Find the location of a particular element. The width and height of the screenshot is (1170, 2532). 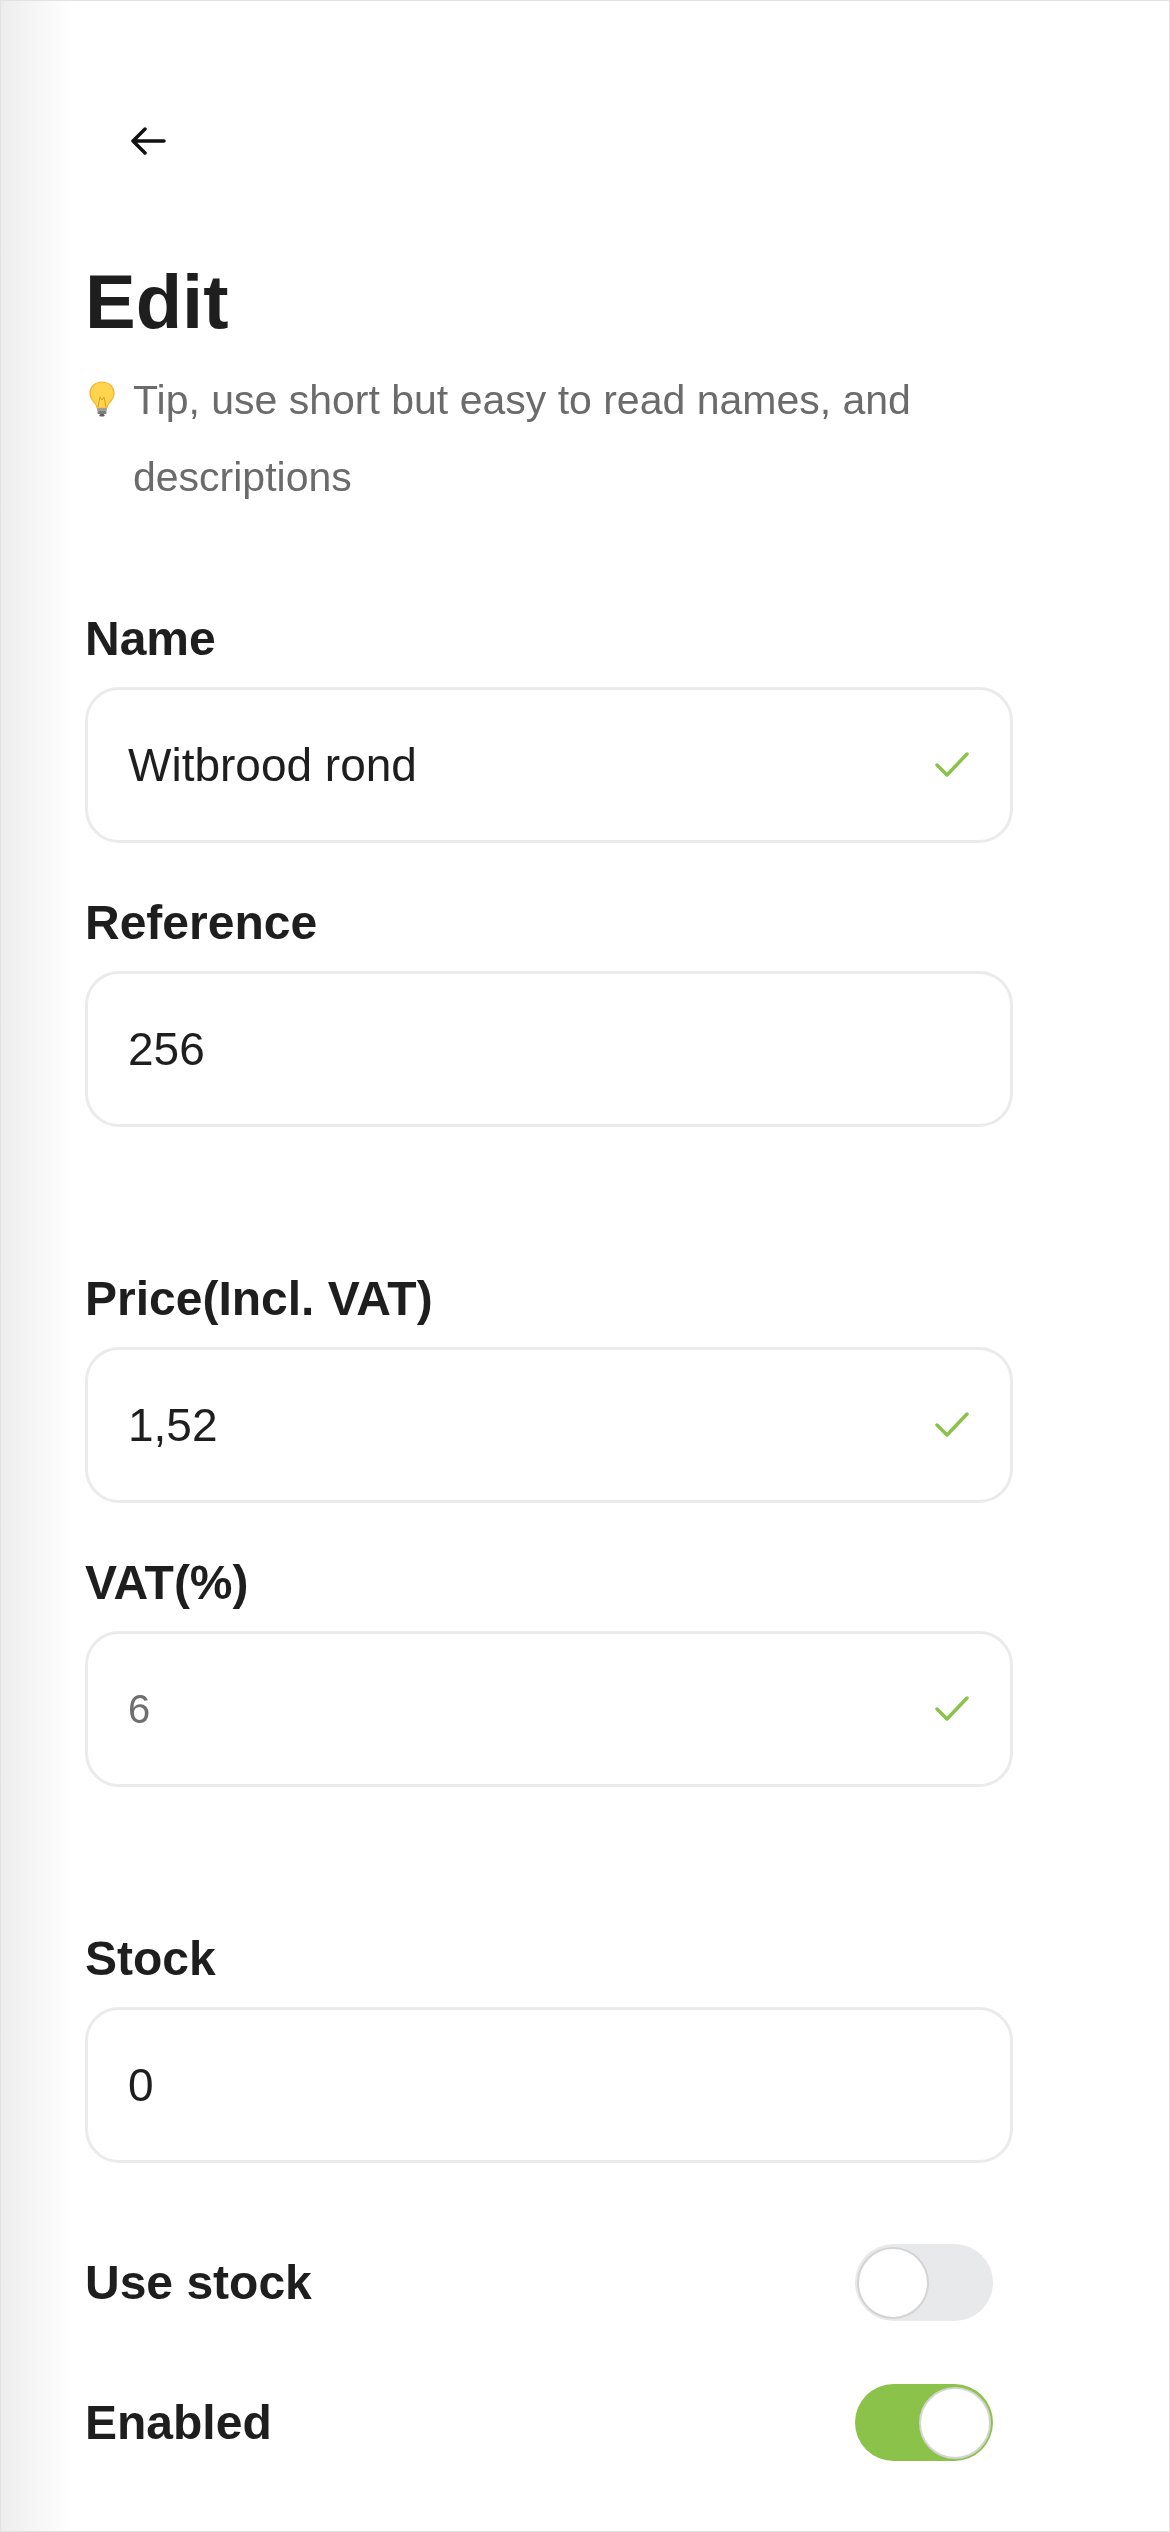

text-field: 256 is located at coordinates (549, 1049).